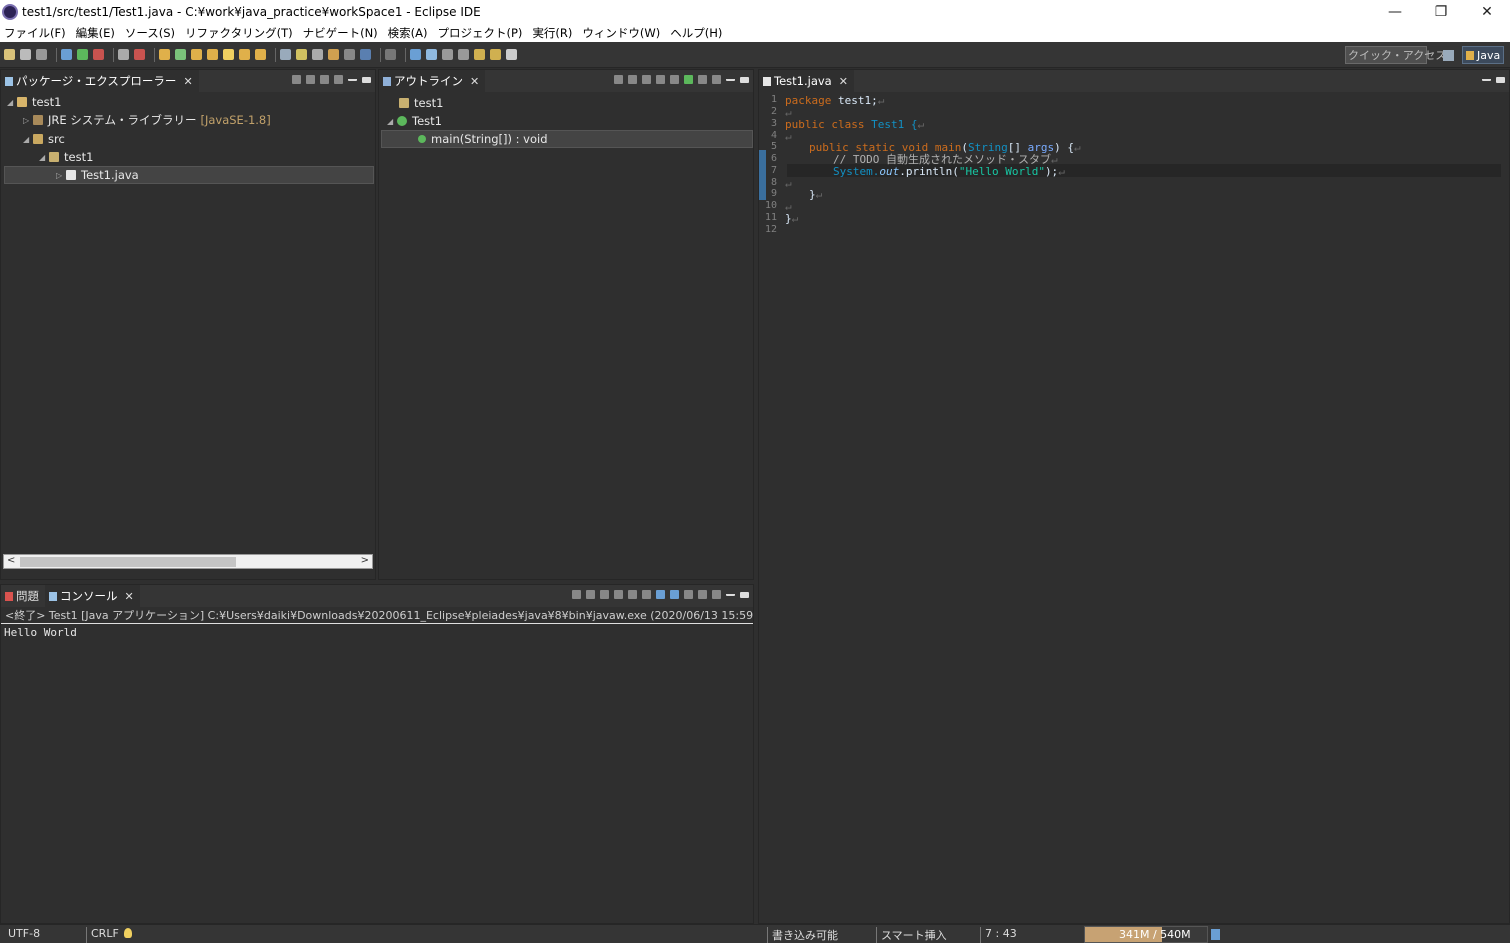 The width and height of the screenshot is (1510, 943). I want to click on next-annotation-icon, so click(447, 54).